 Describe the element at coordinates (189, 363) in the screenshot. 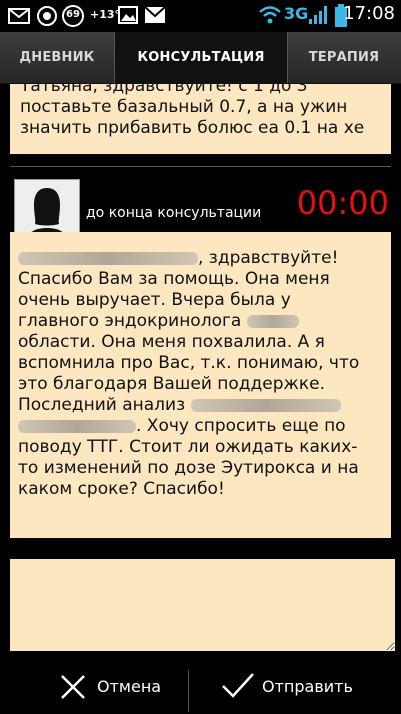

I see `message-line: вспомнила про Вас, т.к. понимаю, что` at that location.